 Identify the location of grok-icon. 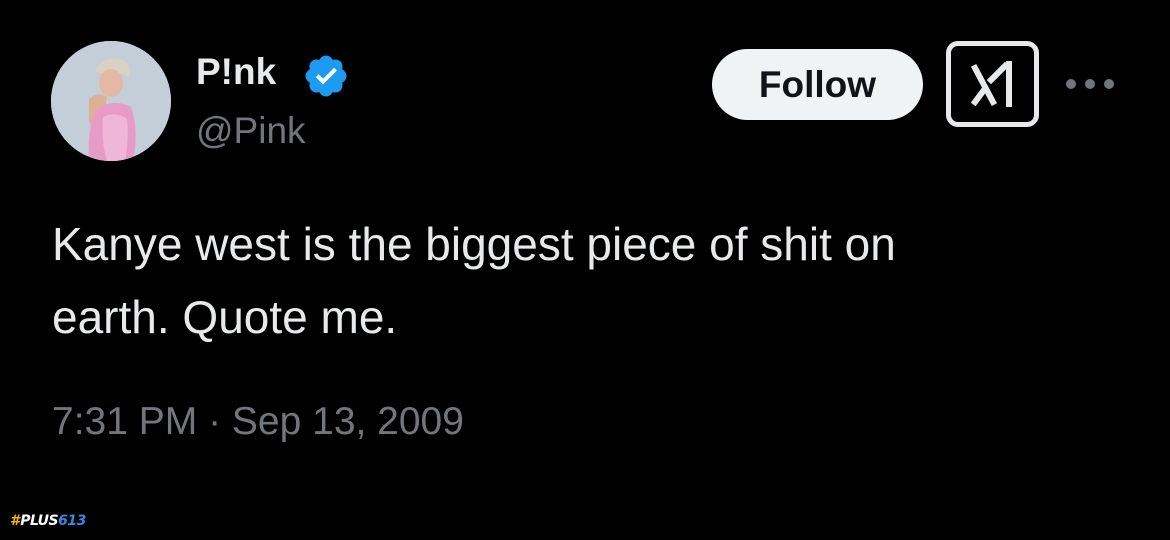
(991, 84).